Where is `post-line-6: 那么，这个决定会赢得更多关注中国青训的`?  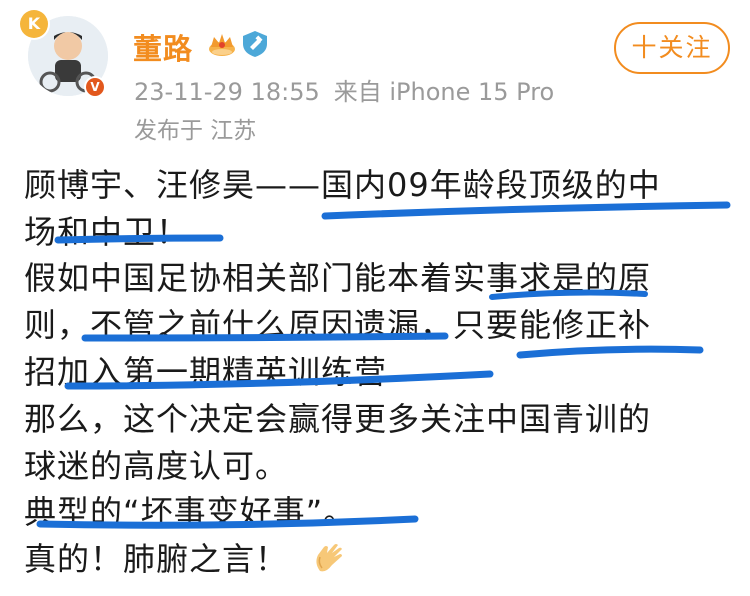 post-line-6: 那么，这个决定会赢得更多关注中国青训的 is located at coordinates (338, 419).